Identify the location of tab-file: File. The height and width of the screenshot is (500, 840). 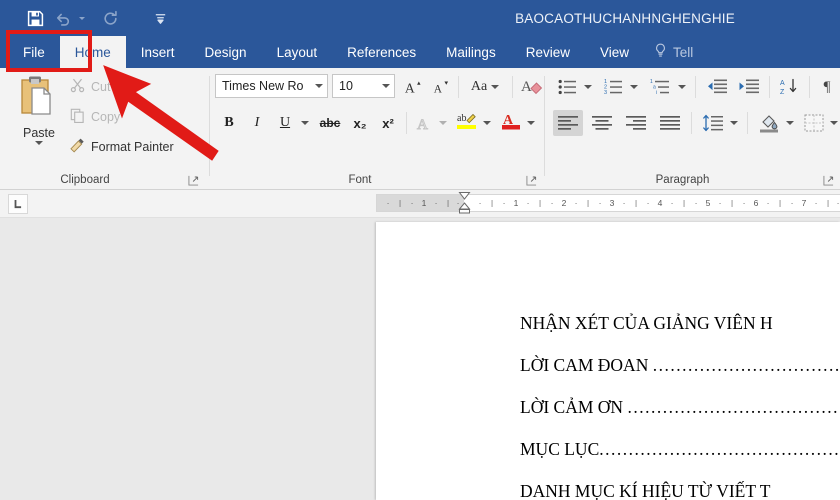
(34, 52).